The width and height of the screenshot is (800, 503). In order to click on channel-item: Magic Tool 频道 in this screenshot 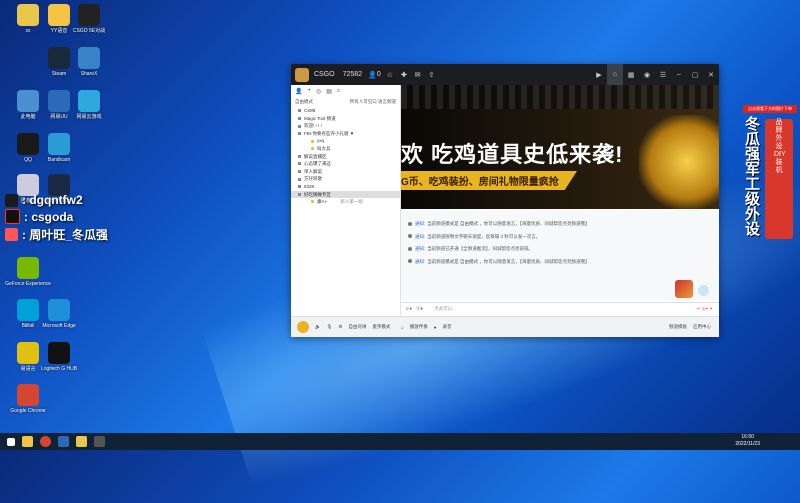, I will do `click(345, 119)`.